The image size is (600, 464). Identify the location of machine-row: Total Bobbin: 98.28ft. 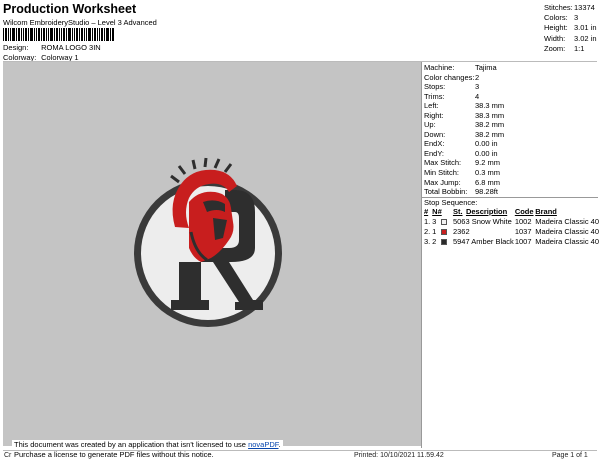
(461, 192).